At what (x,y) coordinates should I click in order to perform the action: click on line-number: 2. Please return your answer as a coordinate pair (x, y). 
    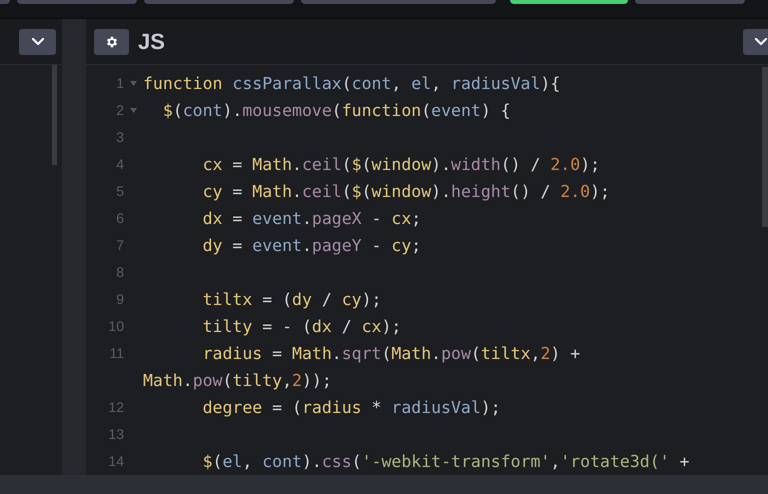
    Looking at the image, I should click on (120, 110).